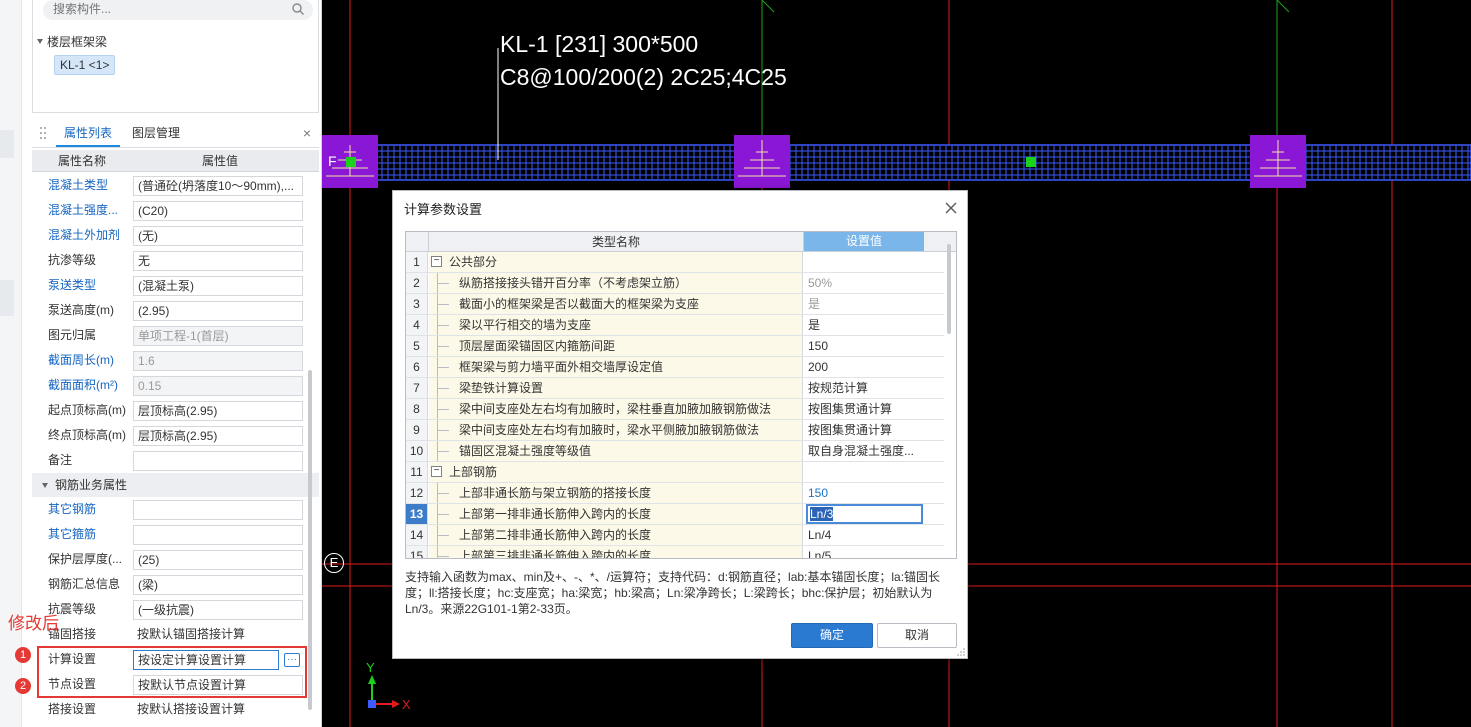 The height and width of the screenshot is (727, 1471). I want to click on row-value-editor: Ln/3, so click(864, 514).